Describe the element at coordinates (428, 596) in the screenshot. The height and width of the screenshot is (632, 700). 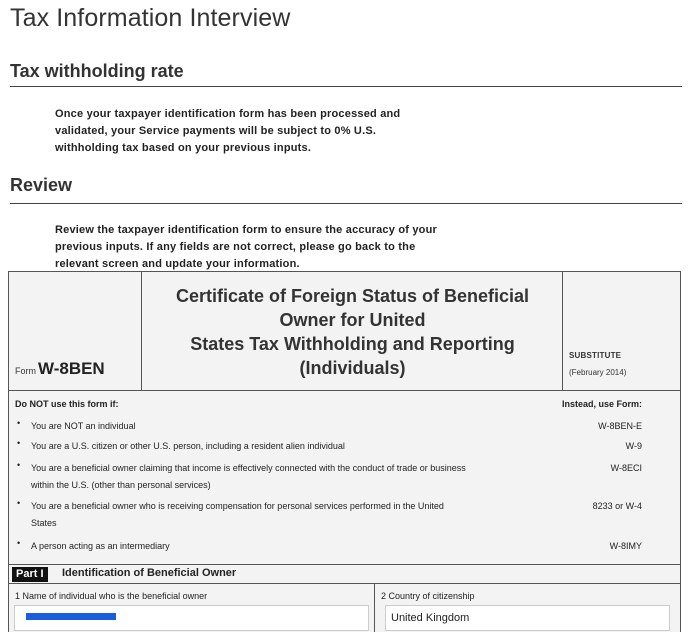
I see `country-of-citizenship-label: 2 Country of citizenship` at that location.